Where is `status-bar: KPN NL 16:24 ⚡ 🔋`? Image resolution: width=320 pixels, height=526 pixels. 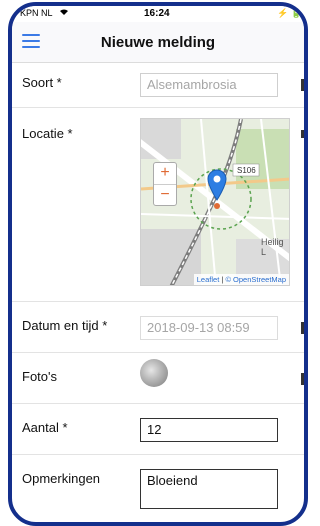
status-bar: KPN NL 16:24 ⚡ 🔋 is located at coordinates (158, 14).